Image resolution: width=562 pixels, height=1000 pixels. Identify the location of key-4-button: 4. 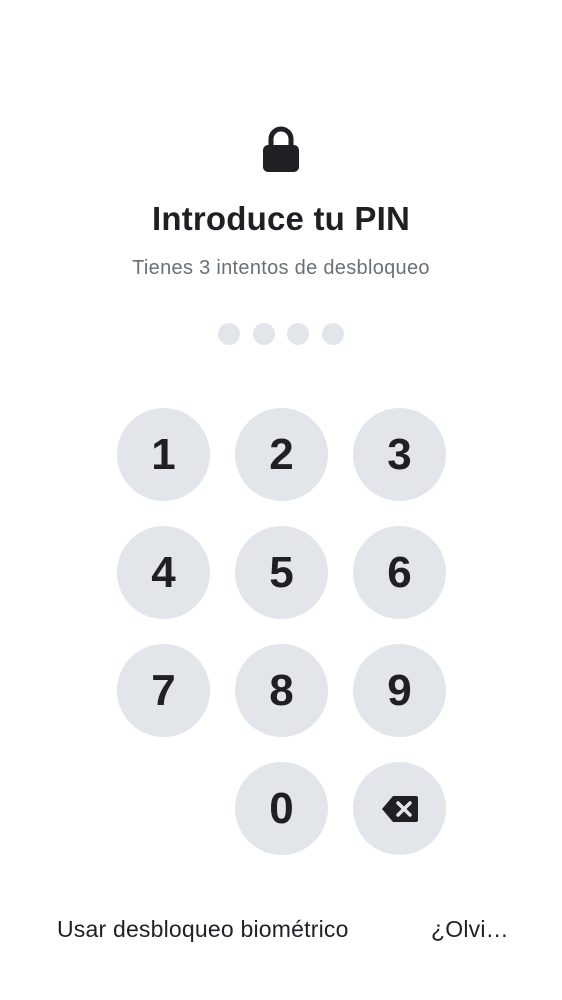
(163, 572).